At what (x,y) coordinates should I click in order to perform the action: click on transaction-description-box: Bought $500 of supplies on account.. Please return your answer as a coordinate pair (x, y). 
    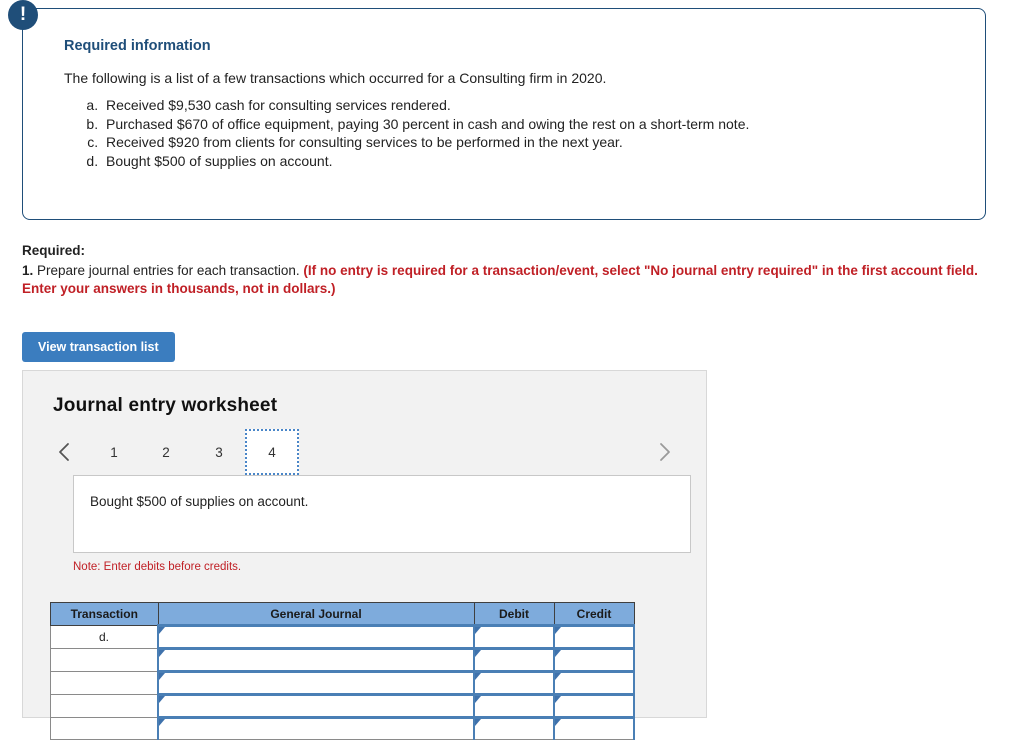
    Looking at the image, I should click on (382, 514).